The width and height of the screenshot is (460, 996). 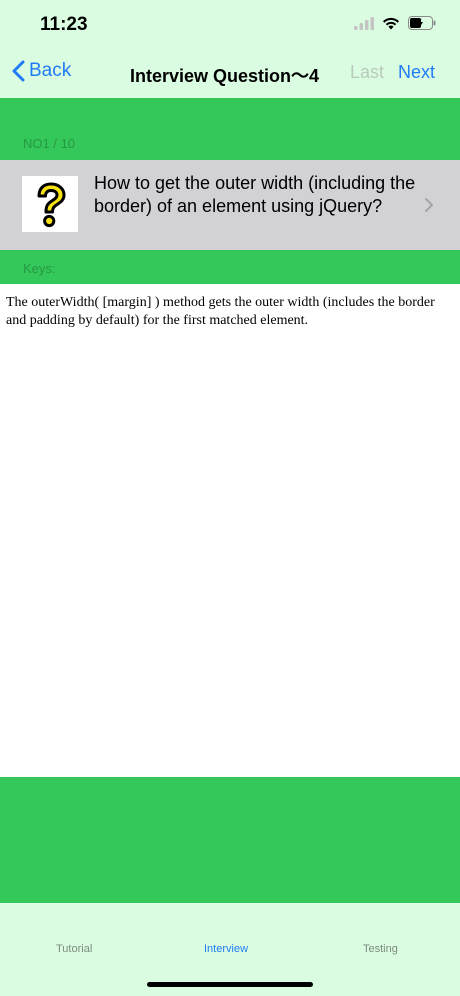 I want to click on tab-tutorial: Tutorial, so click(x=74, y=949).